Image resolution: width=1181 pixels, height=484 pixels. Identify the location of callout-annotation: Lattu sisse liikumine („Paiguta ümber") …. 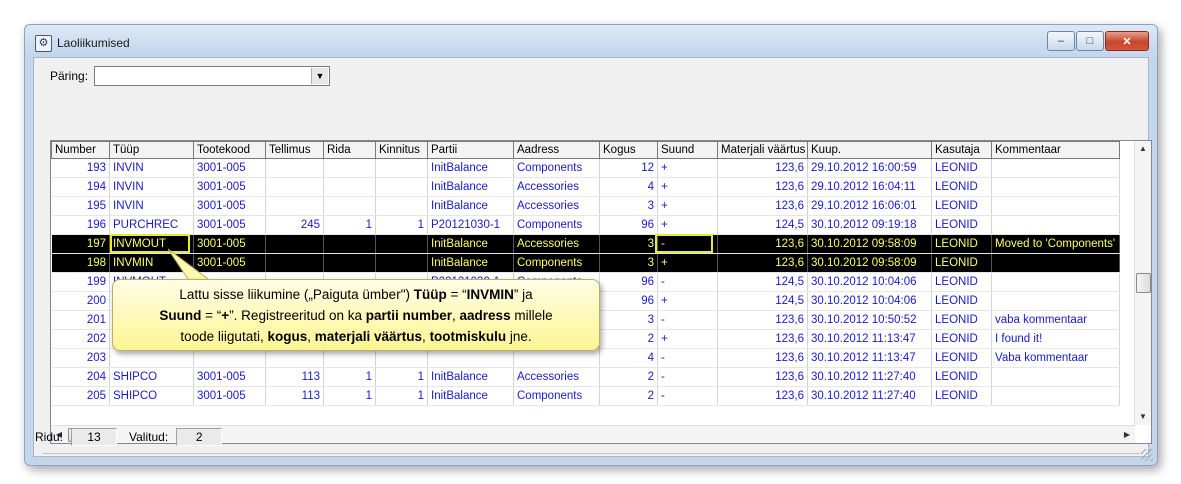
(356, 315).